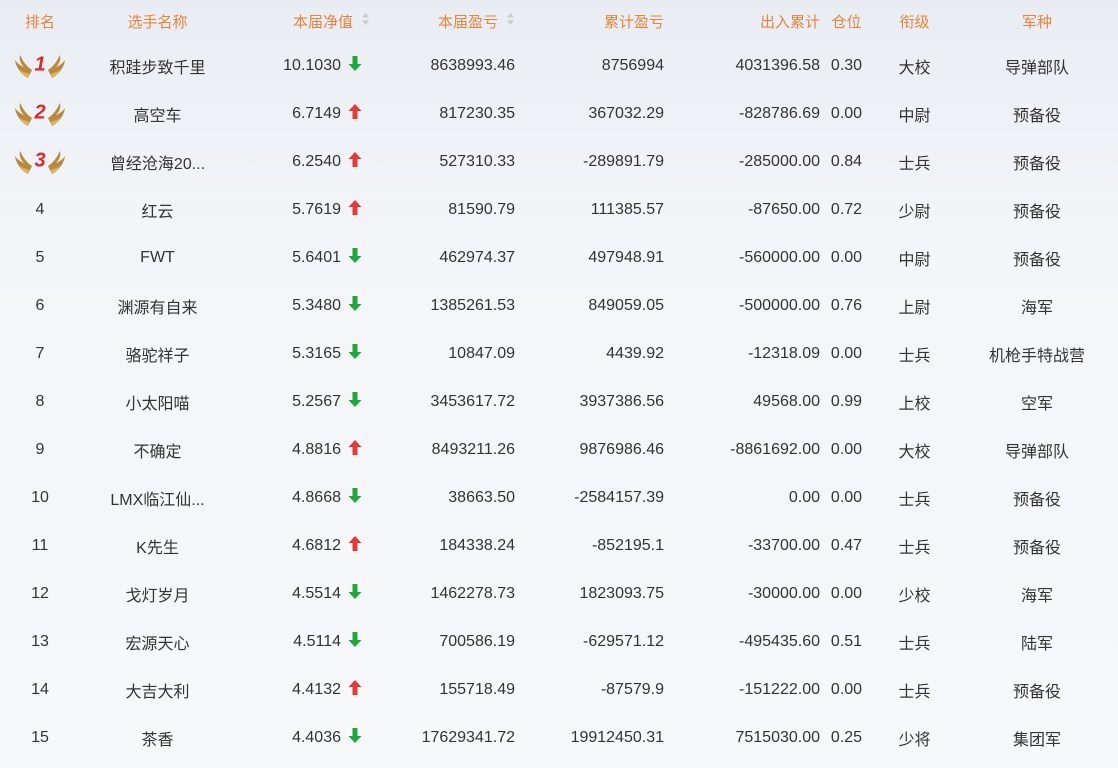 The image size is (1118, 768). What do you see at coordinates (40, 209) in the screenshot?
I see `rank-number: 4` at bounding box center [40, 209].